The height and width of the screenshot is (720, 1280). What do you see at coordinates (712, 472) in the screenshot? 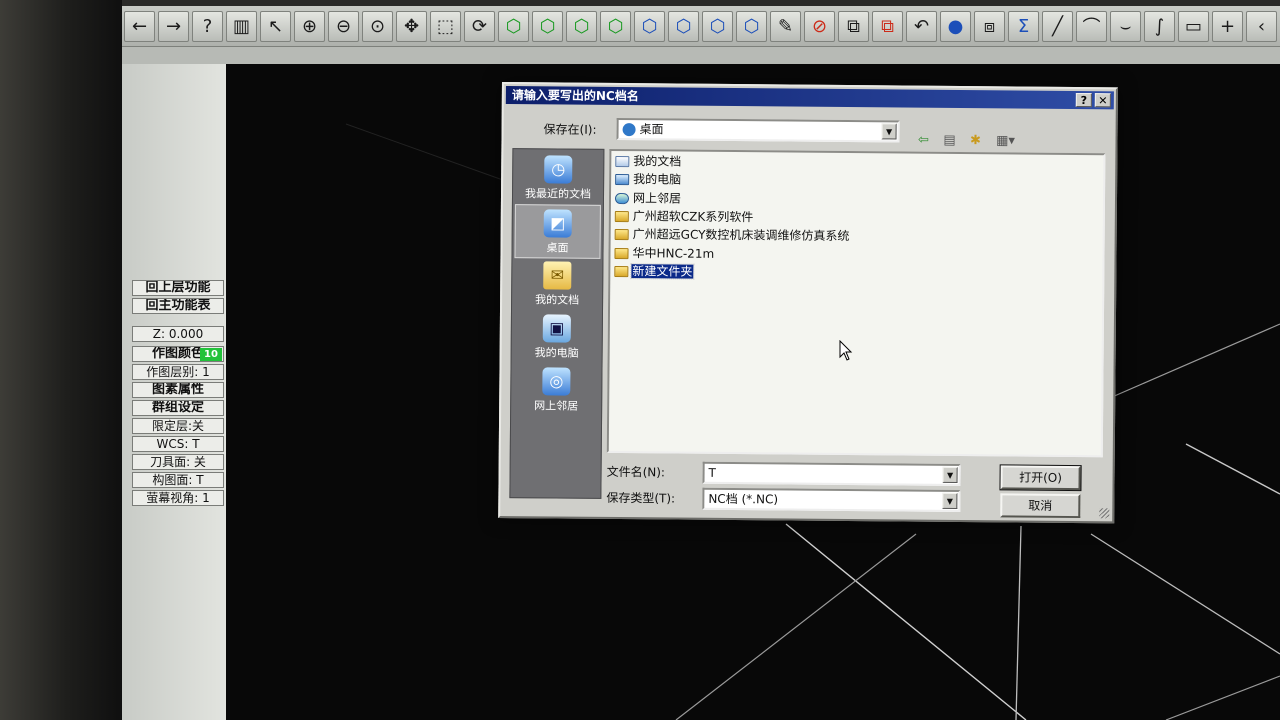
I see `filename-value: T` at bounding box center [712, 472].